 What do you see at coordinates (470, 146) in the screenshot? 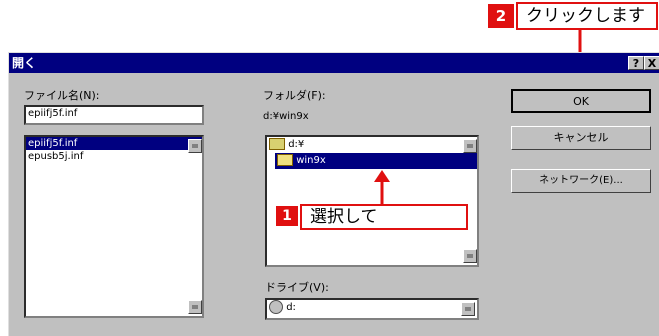
I see `folder-scroll-up` at bounding box center [470, 146].